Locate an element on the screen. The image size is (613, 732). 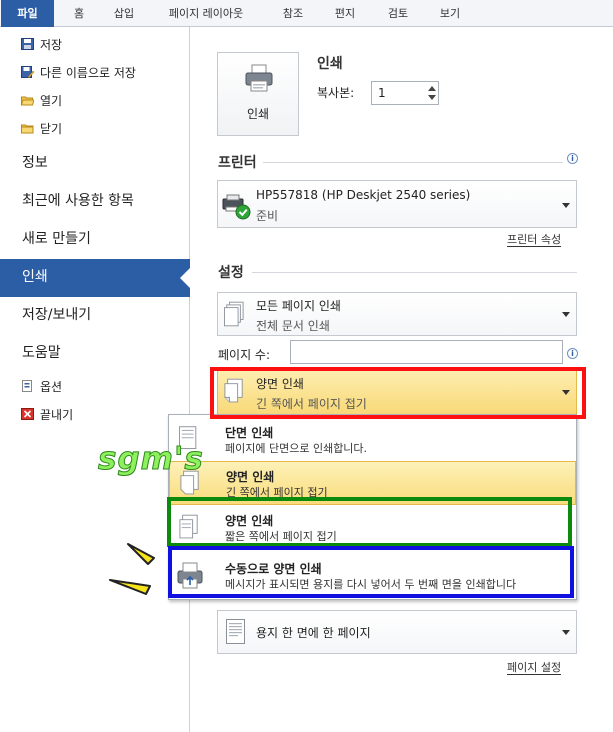
duplex-long-edge-icon is located at coordinates (233, 390).